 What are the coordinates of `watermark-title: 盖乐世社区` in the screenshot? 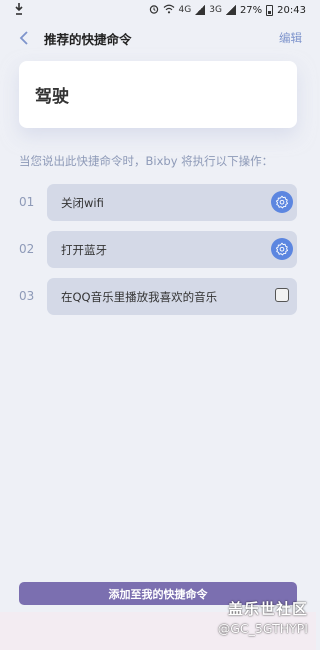 It's located at (267, 609).